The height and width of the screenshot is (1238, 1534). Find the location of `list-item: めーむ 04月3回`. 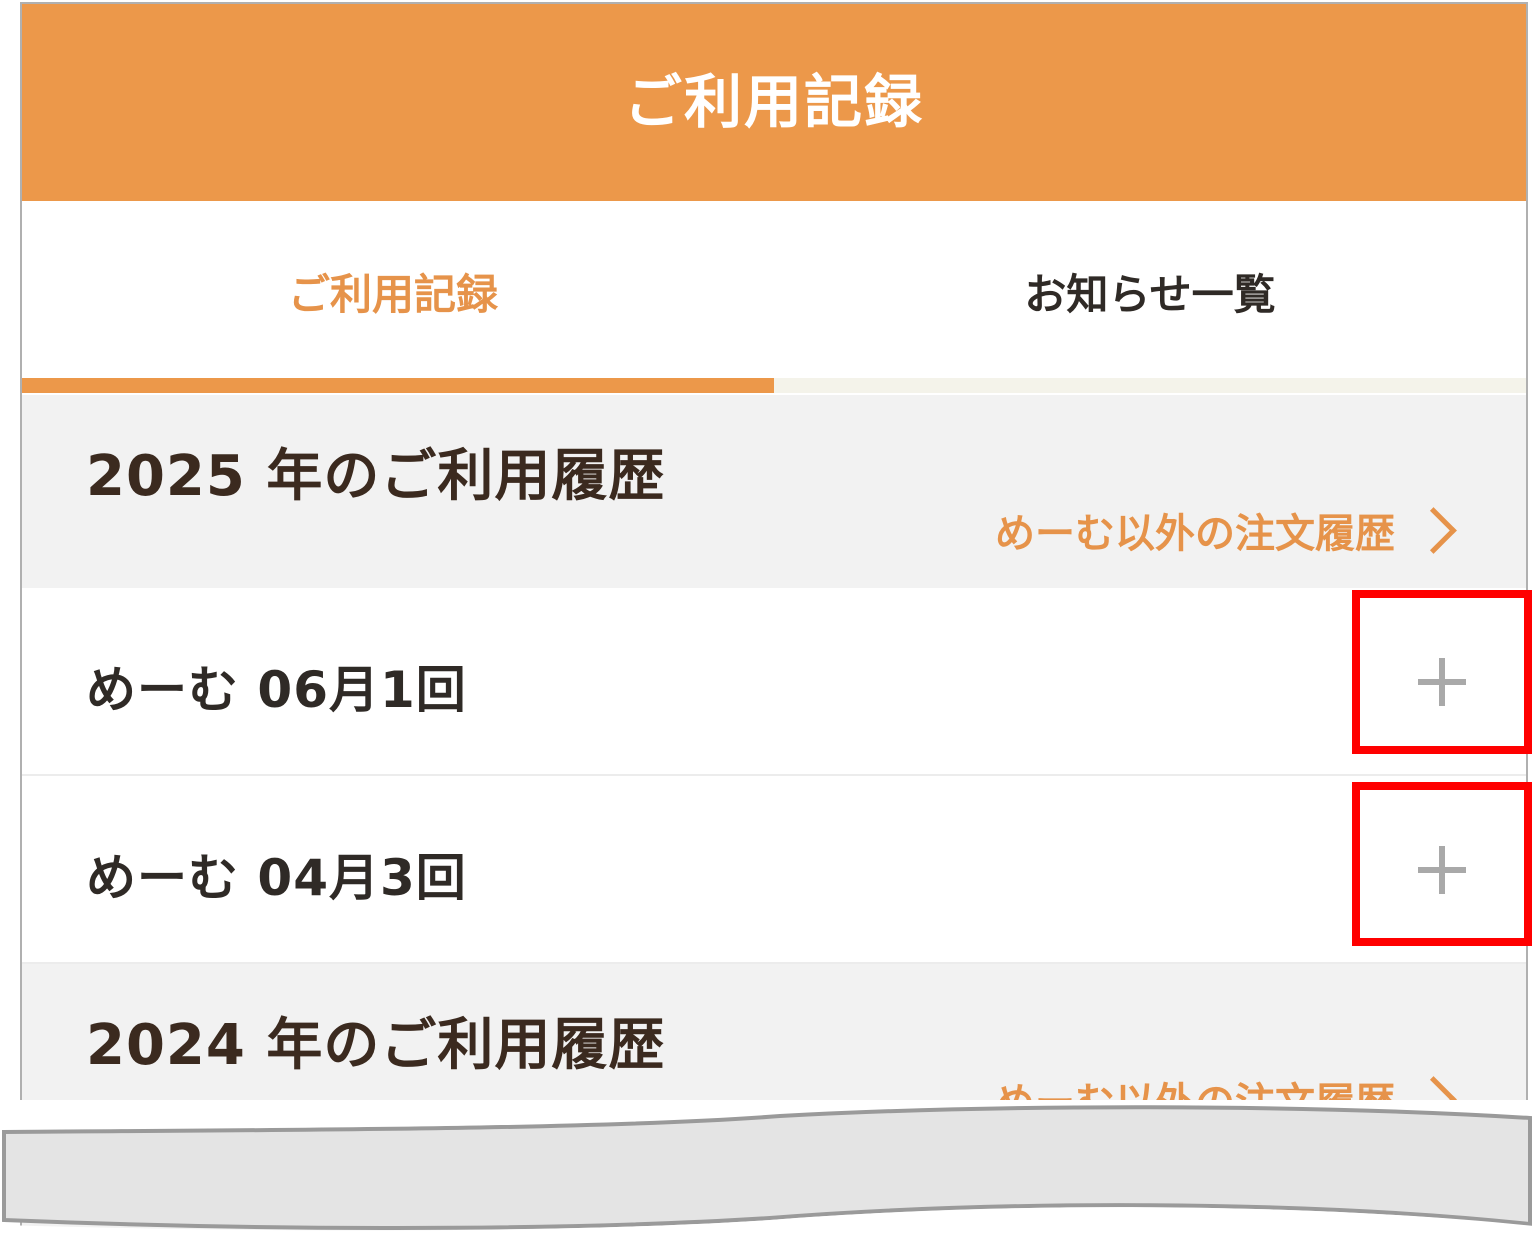

list-item: めーむ 04月3回 is located at coordinates (774, 870).